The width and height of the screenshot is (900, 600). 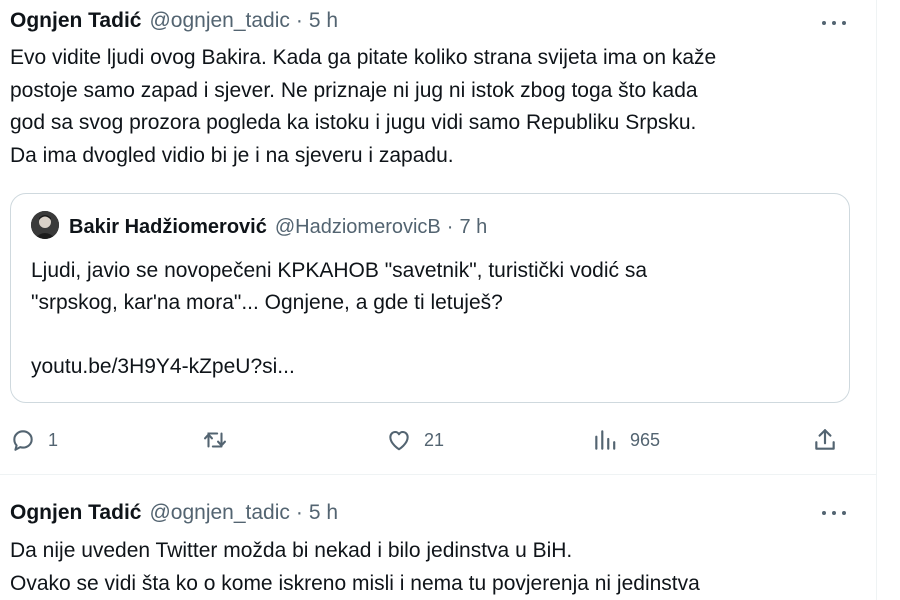 What do you see at coordinates (626, 440) in the screenshot?
I see `views-button: 965` at bounding box center [626, 440].